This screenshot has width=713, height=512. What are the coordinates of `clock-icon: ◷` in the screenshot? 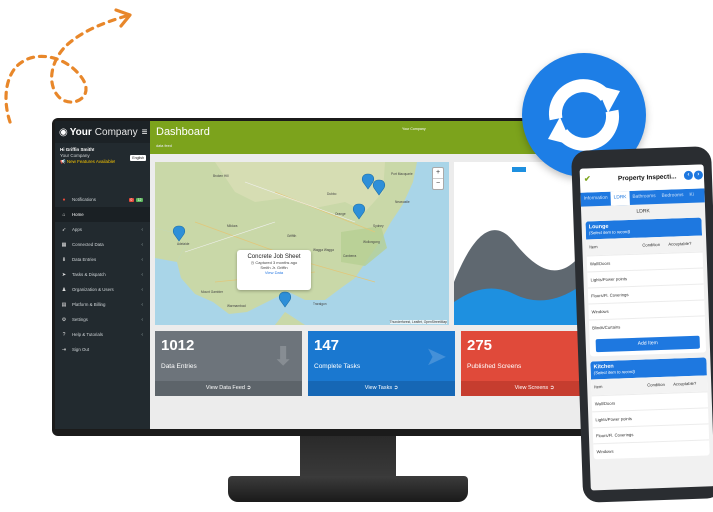 It's located at (252, 262).